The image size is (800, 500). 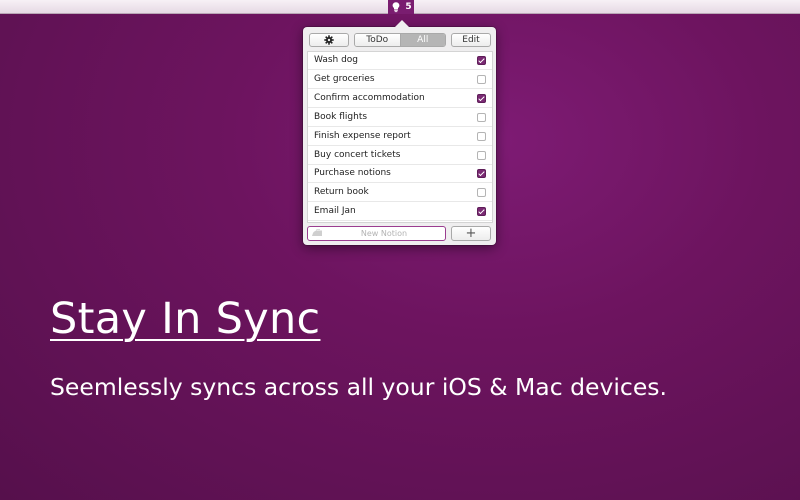 I want to click on task-label: Purchase notions, so click(x=352, y=173).